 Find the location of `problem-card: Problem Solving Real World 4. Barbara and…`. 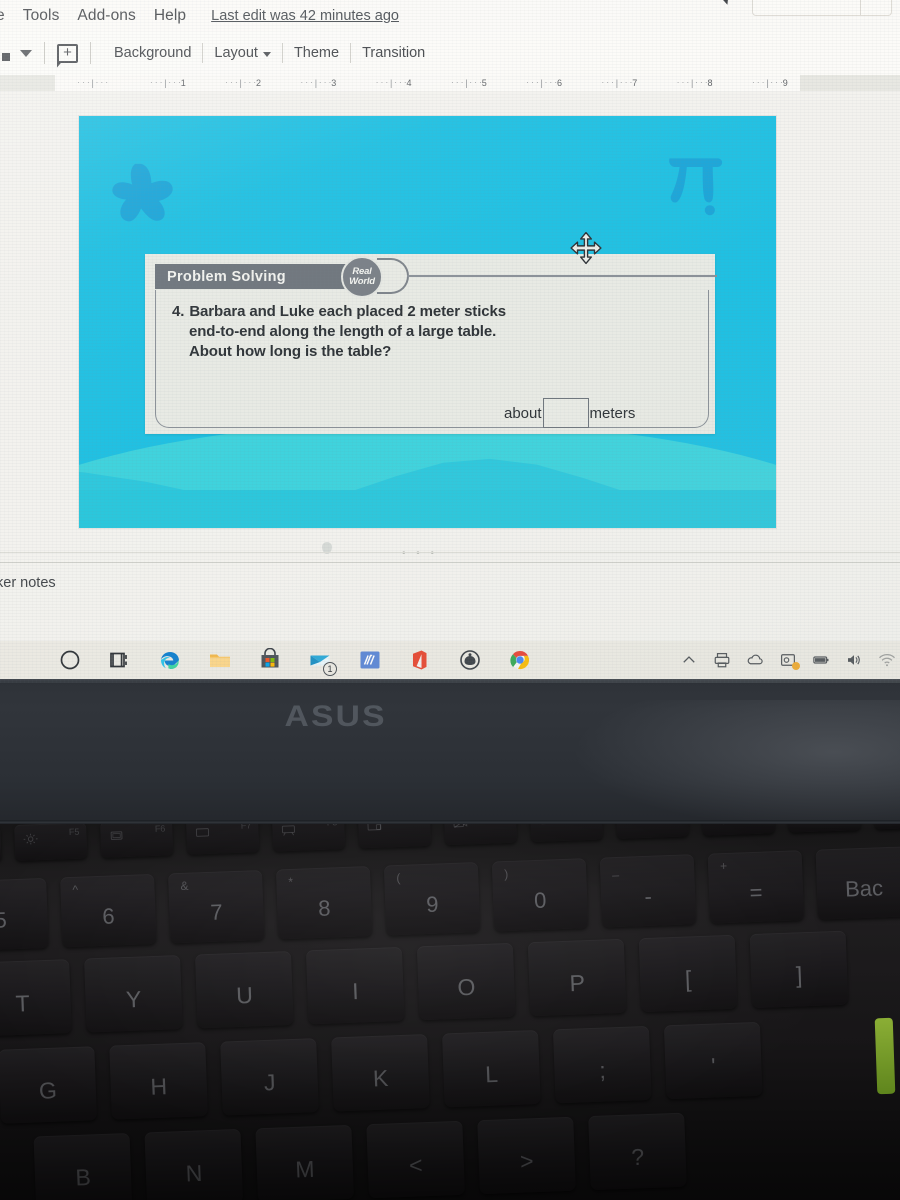

problem-card: Problem Solving Real World 4. Barbara and… is located at coordinates (431, 344).